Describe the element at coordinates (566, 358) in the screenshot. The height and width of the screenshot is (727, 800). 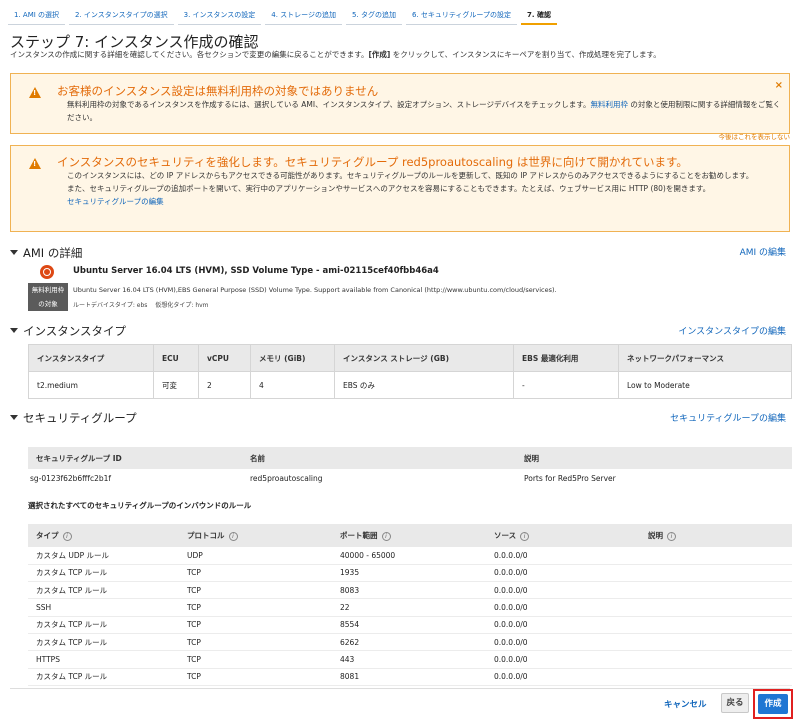
I see `column-header: EBS 最適化利用` at that location.